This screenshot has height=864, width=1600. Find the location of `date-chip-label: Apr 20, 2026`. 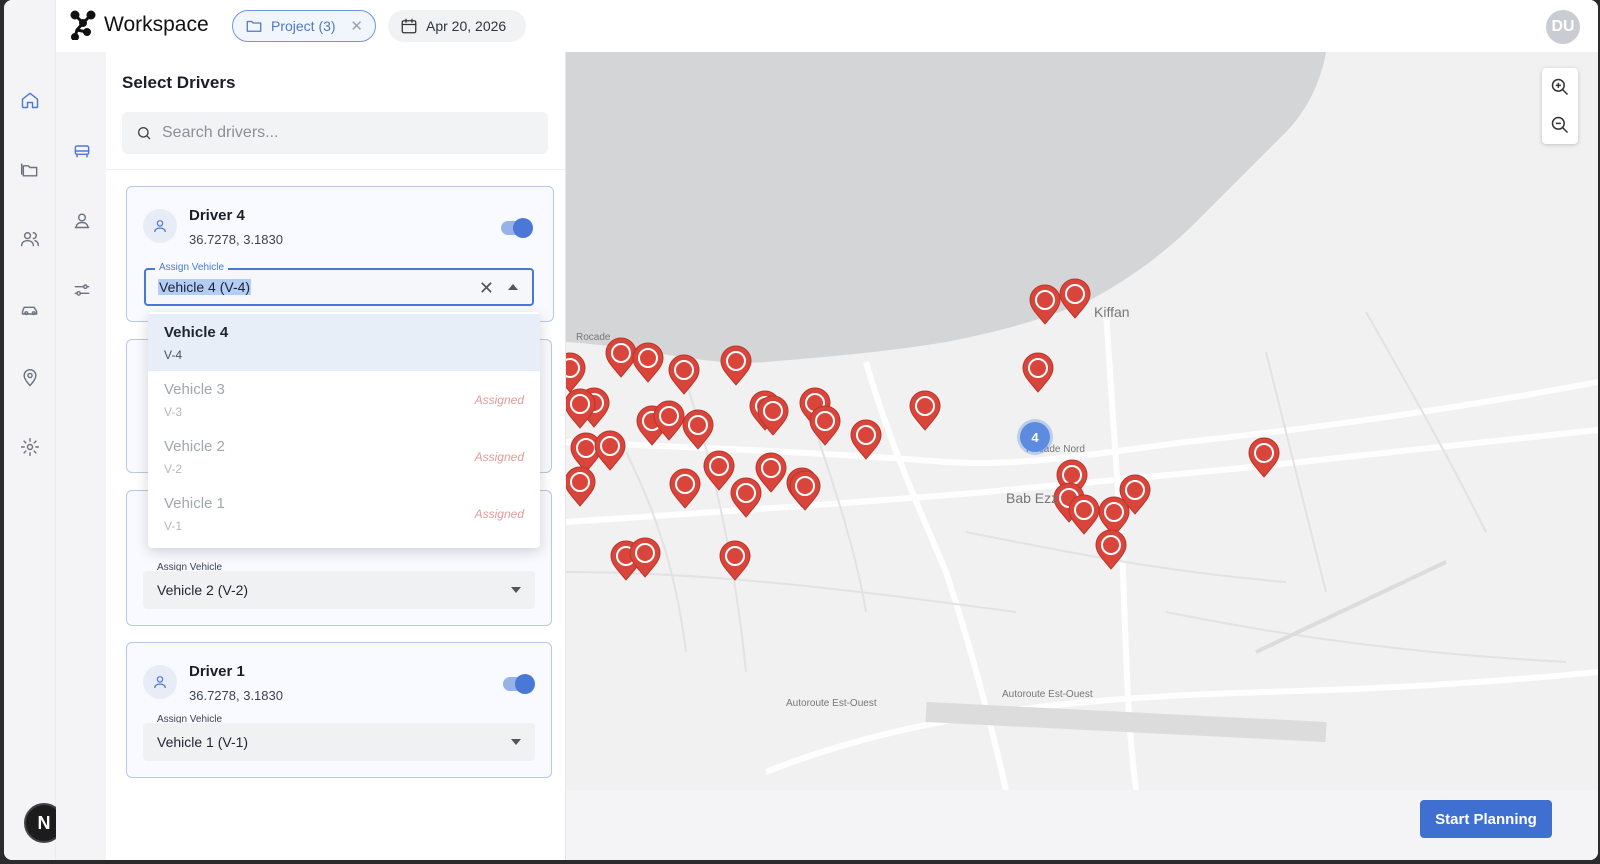

date-chip-label: Apr 20, 2026 is located at coordinates (466, 26).